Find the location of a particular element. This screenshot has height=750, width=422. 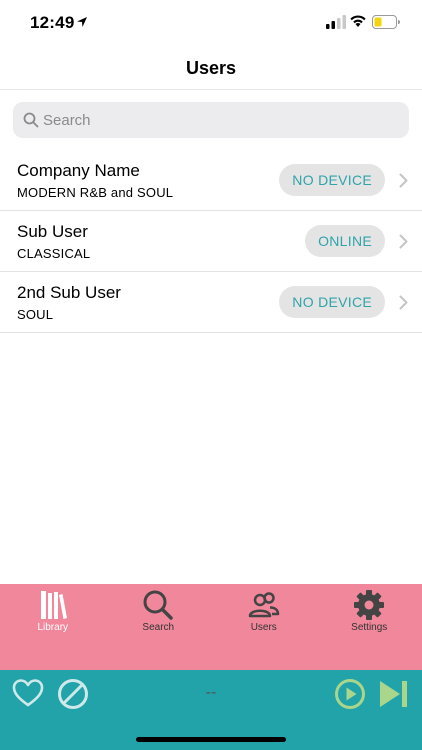

users-icon is located at coordinates (263, 605).